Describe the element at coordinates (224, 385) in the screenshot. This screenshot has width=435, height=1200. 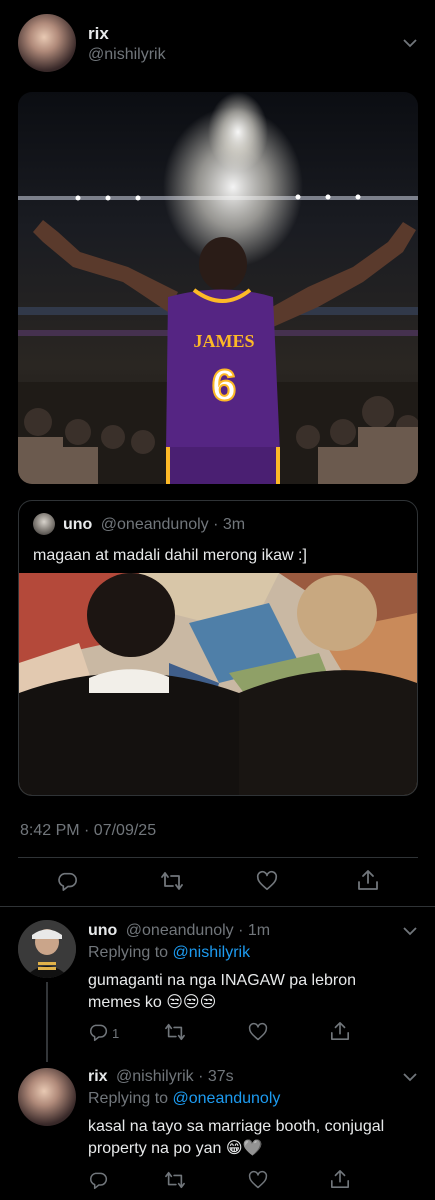
I see `jersey-number: 6` at that location.